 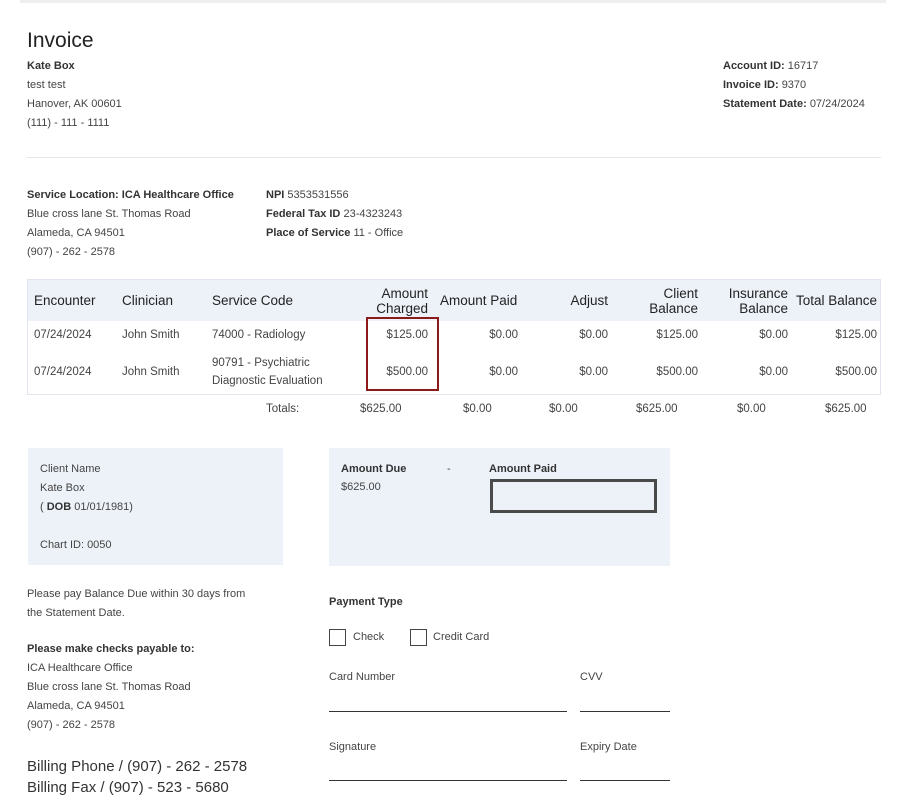 I want to click on client-dob: ( DOB 01/01/1981), so click(x=86, y=507).